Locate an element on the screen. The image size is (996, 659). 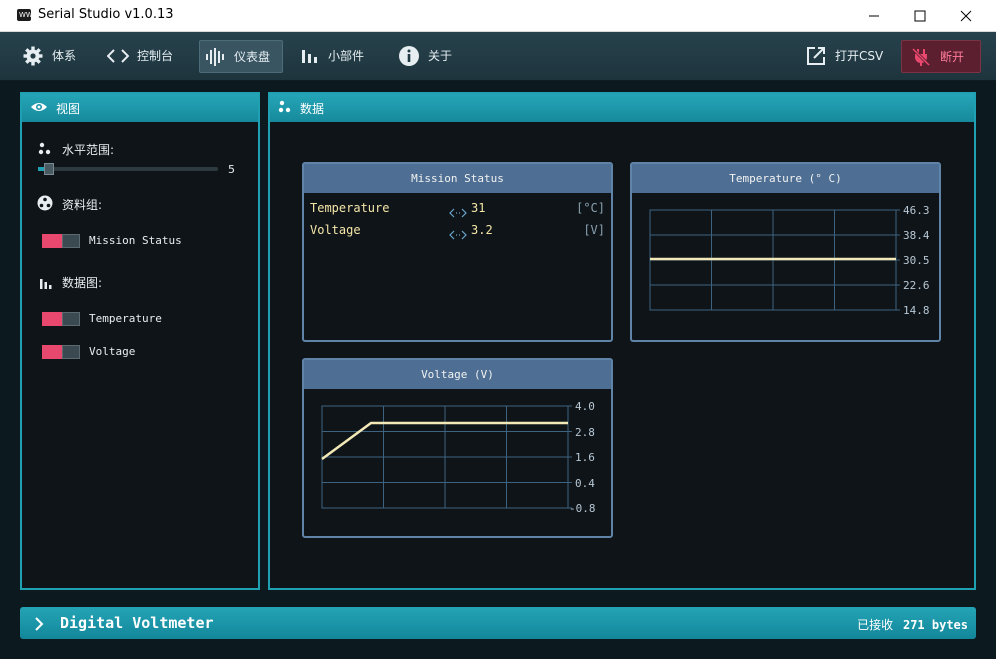
tab-setup-label: 体系 is located at coordinates (64, 56).